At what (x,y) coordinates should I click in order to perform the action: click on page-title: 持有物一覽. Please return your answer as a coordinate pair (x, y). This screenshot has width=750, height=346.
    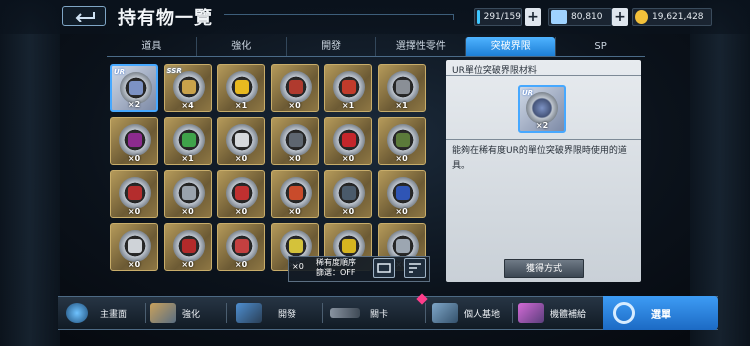
    Looking at the image, I should click on (165, 18).